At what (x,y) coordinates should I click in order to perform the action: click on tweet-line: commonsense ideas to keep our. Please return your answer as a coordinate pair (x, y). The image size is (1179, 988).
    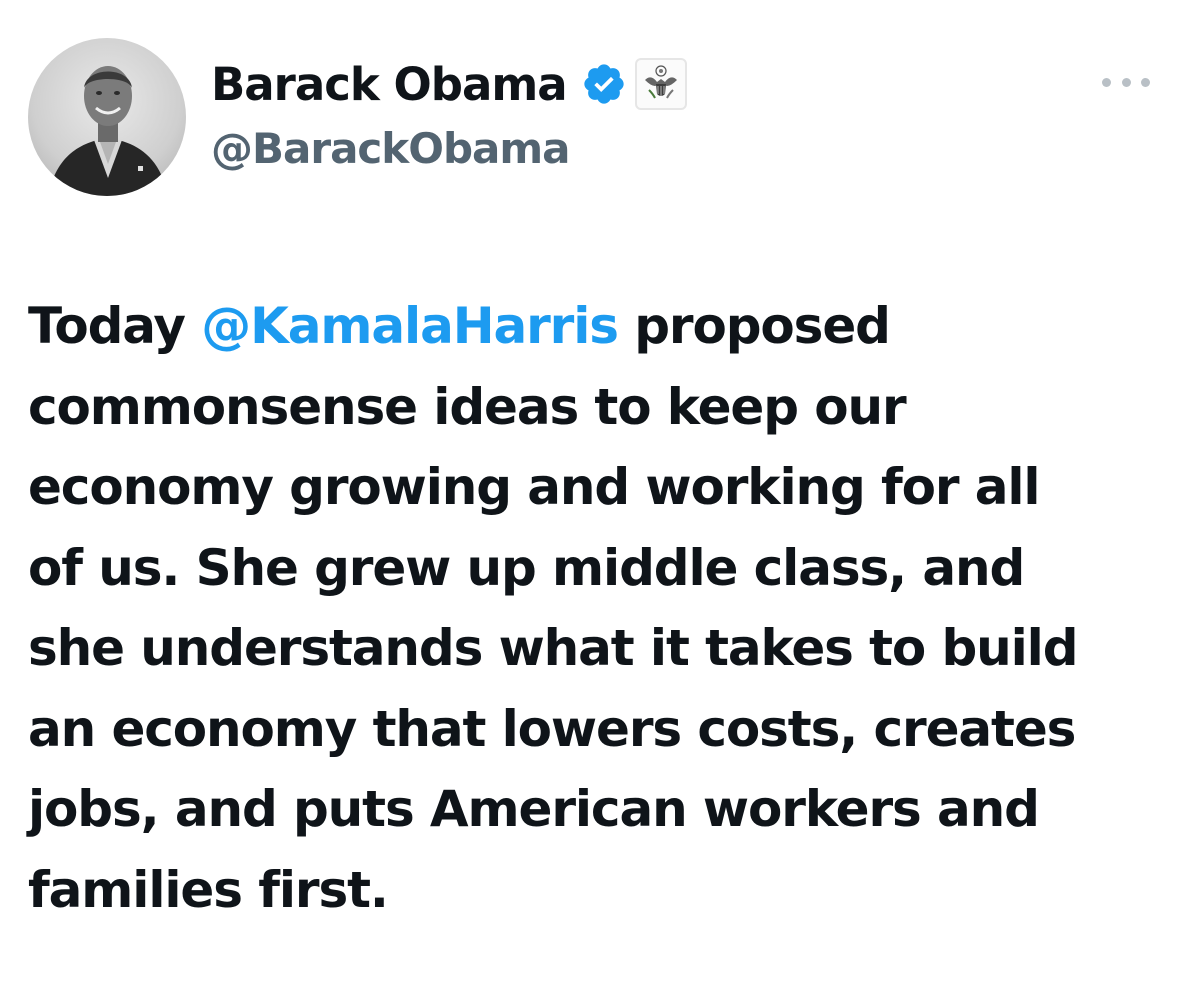
    Looking at the image, I should click on (467, 406).